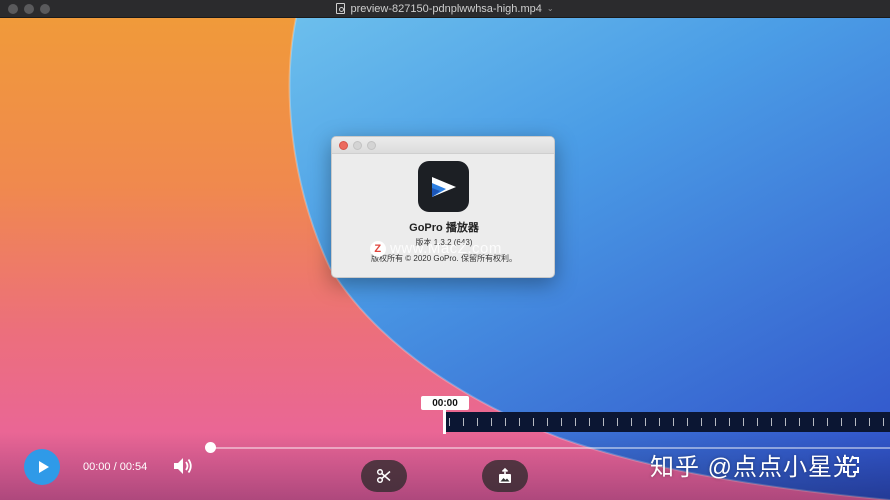 This screenshot has width=890, height=500. Describe the element at coordinates (445, 403) in the screenshot. I see `trim-time-tooltip: 00:00` at that location.